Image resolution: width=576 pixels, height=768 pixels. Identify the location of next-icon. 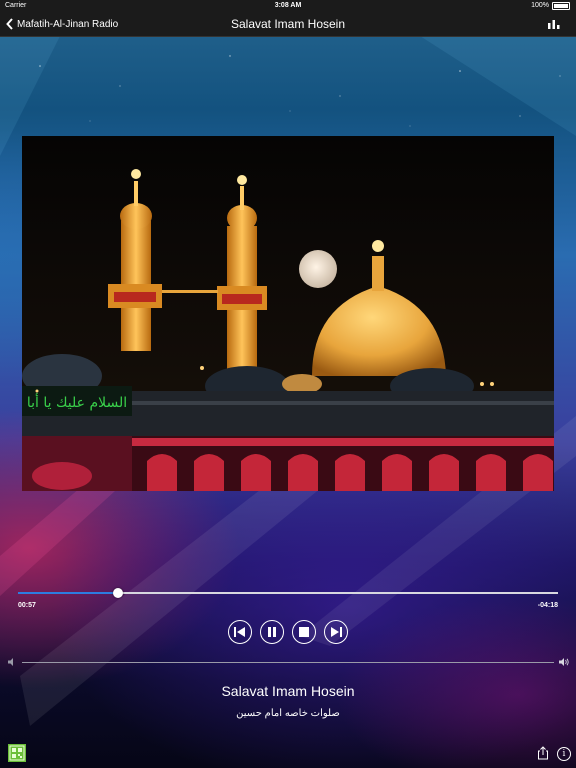
(336, 632).